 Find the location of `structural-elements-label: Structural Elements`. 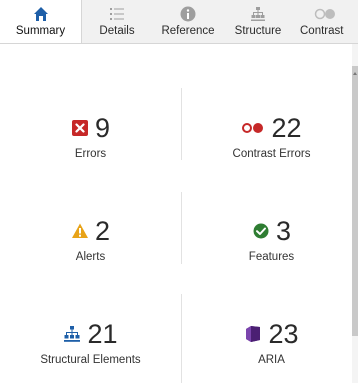

structural-elements-label: Structural Elements is located at coordinates (90, 360).